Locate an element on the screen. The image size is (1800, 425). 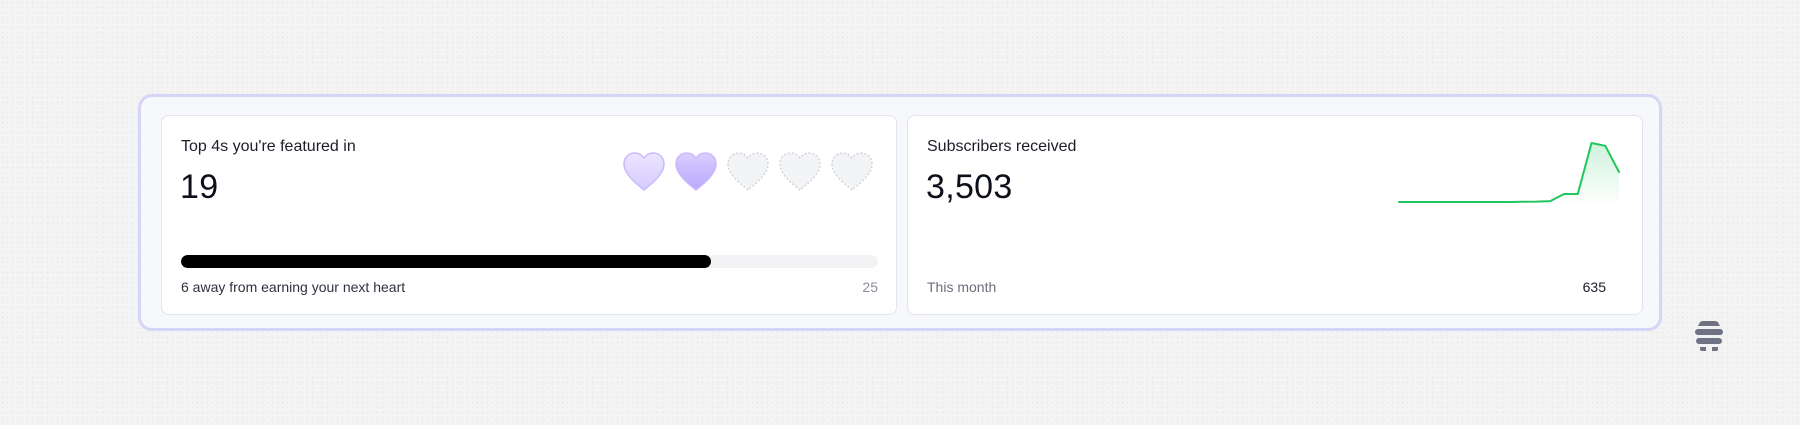
beehiiv-logo-icon is located at coordinates (1709, 336).